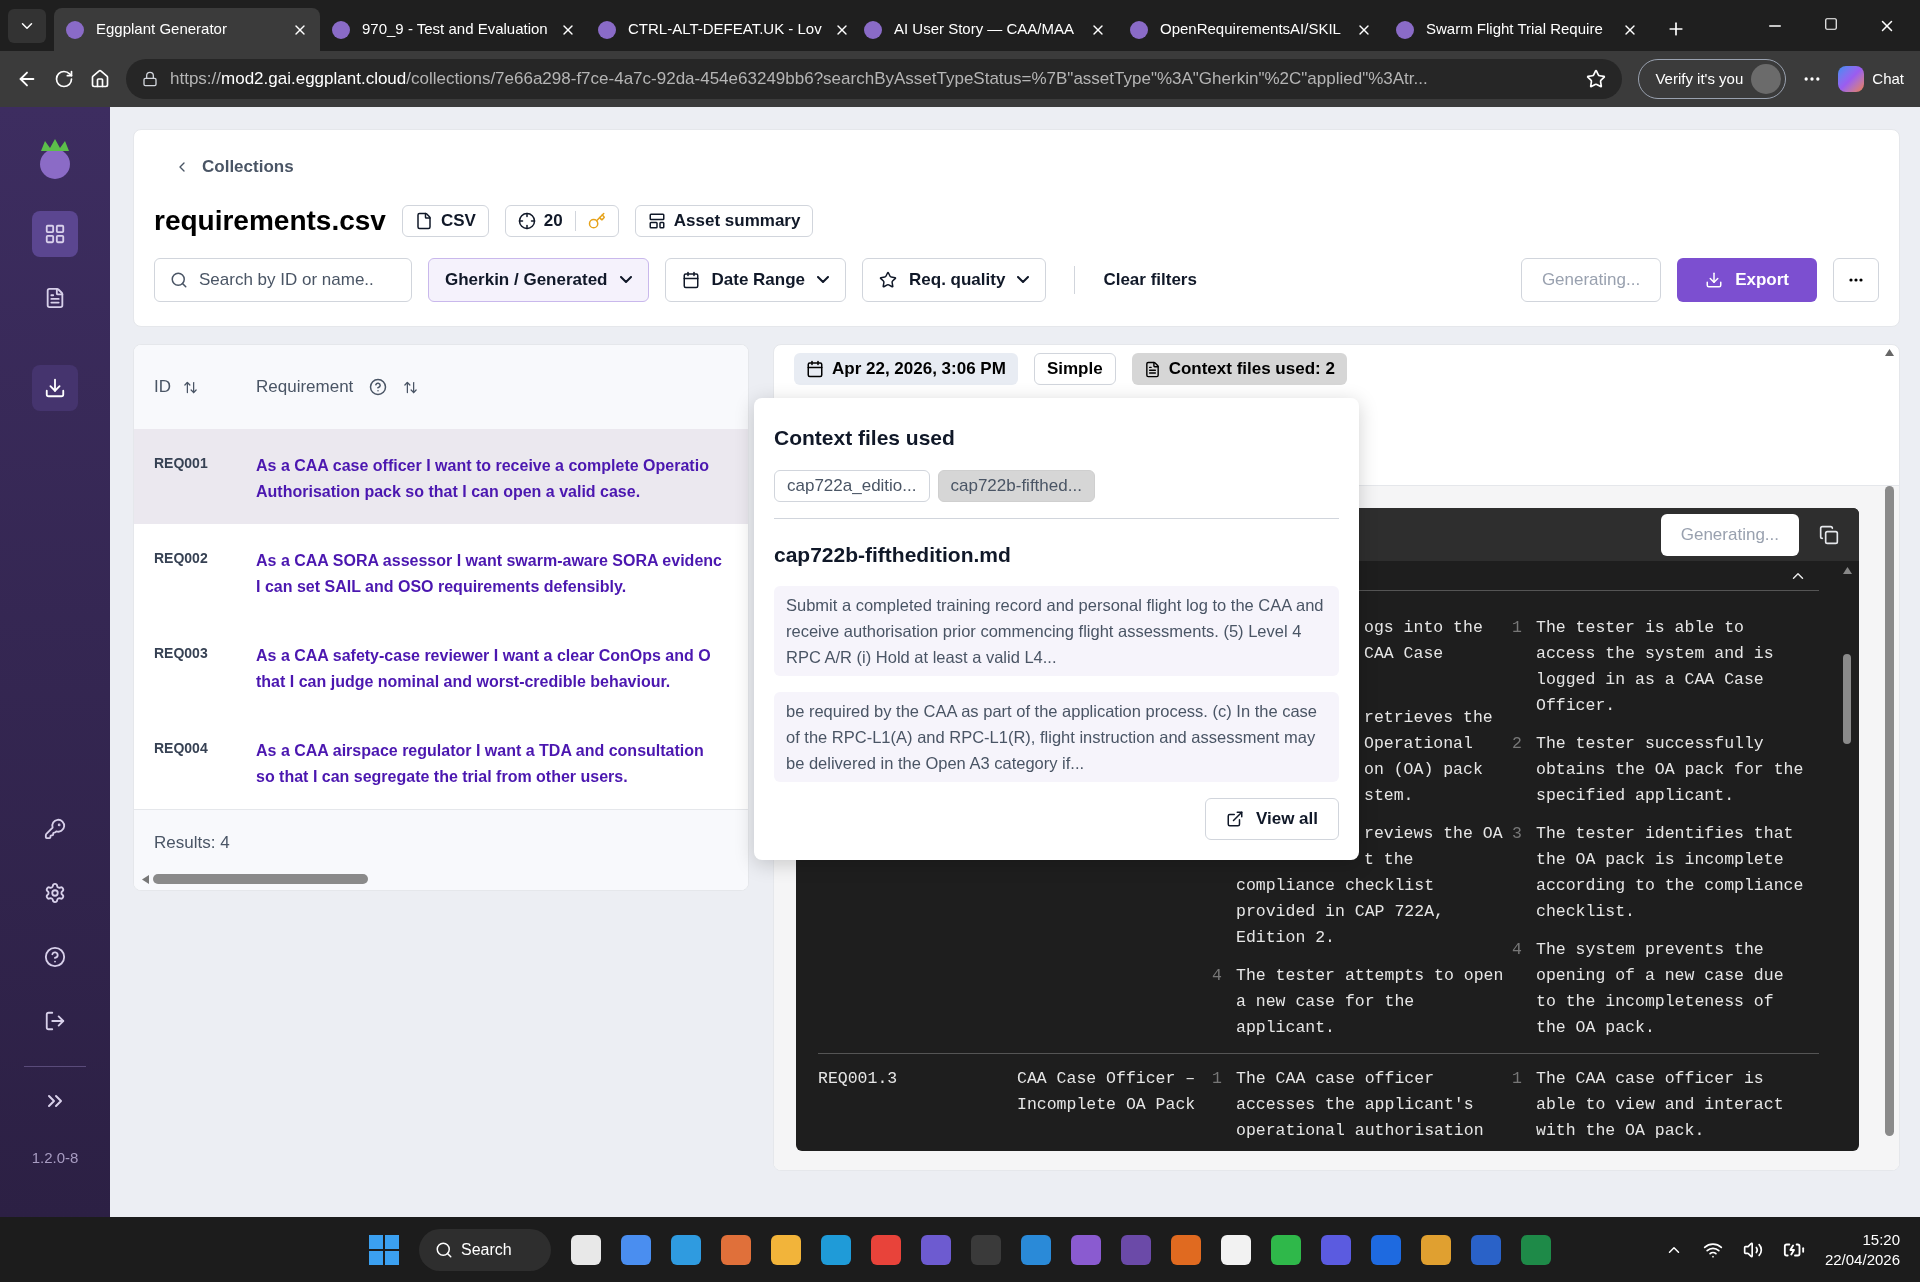 The image size is (1920, 1282). What do you see at coordinates (384, 1249) in the screenshot?
I see `windows-logo-icon` at bounding box center [384, 1249].